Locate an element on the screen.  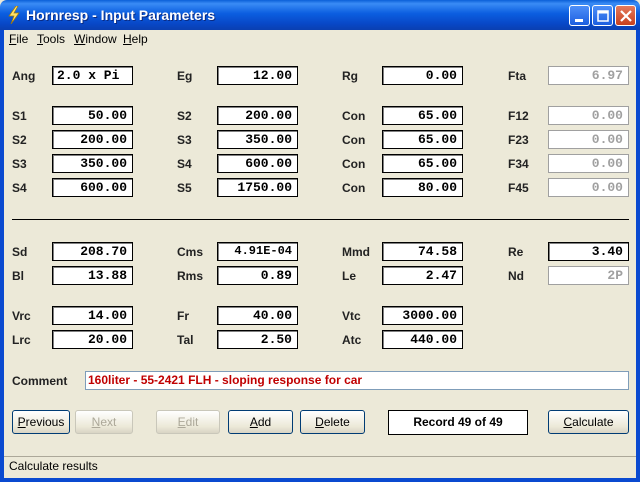
s4-label: S4 is located at coordinates (184, 164).